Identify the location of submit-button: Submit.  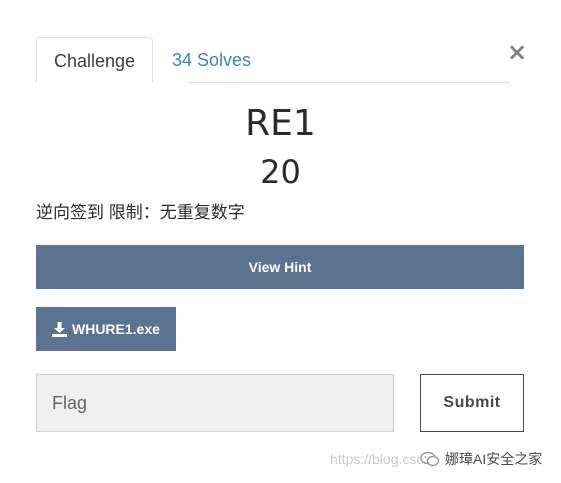
(472, 403).